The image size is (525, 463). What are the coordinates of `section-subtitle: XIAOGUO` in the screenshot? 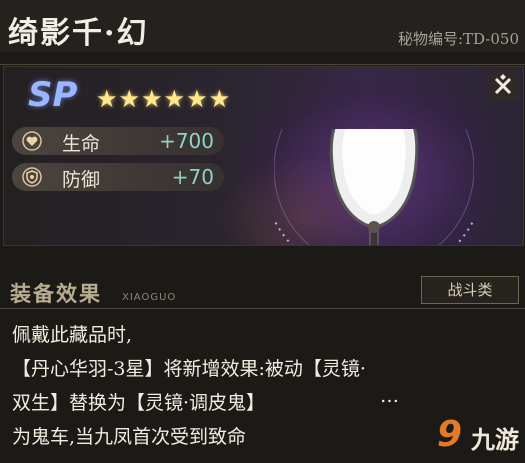 It's located at (149, 297).